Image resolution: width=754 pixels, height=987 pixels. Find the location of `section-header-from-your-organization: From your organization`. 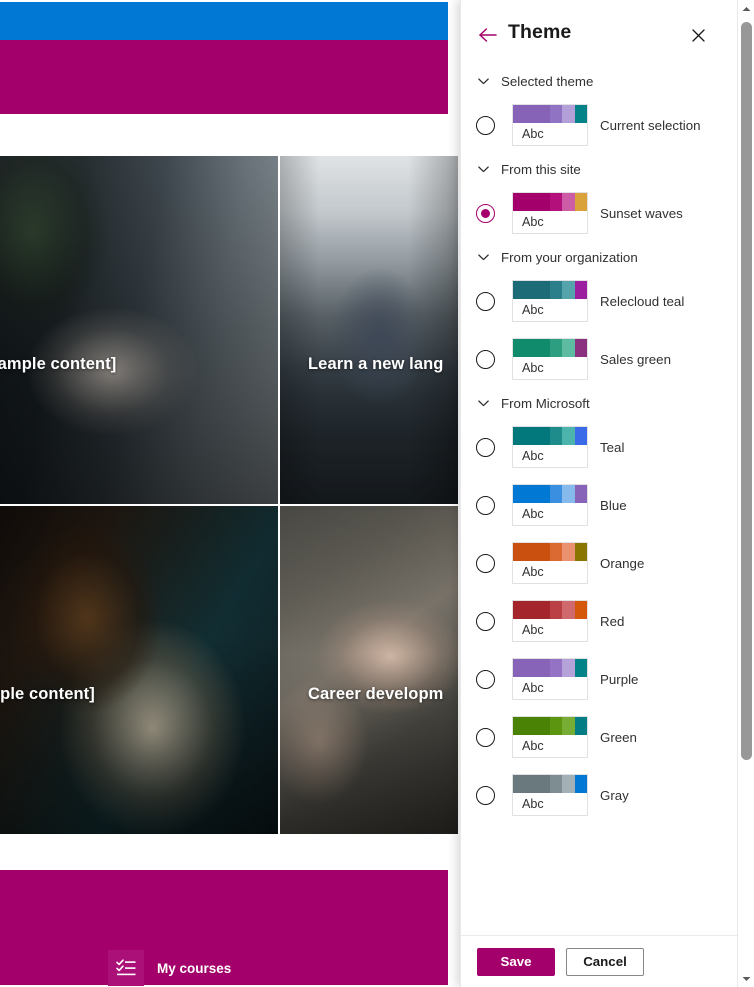

section-header-from-your-organization: From your organization is located at coordinates (599, 257).